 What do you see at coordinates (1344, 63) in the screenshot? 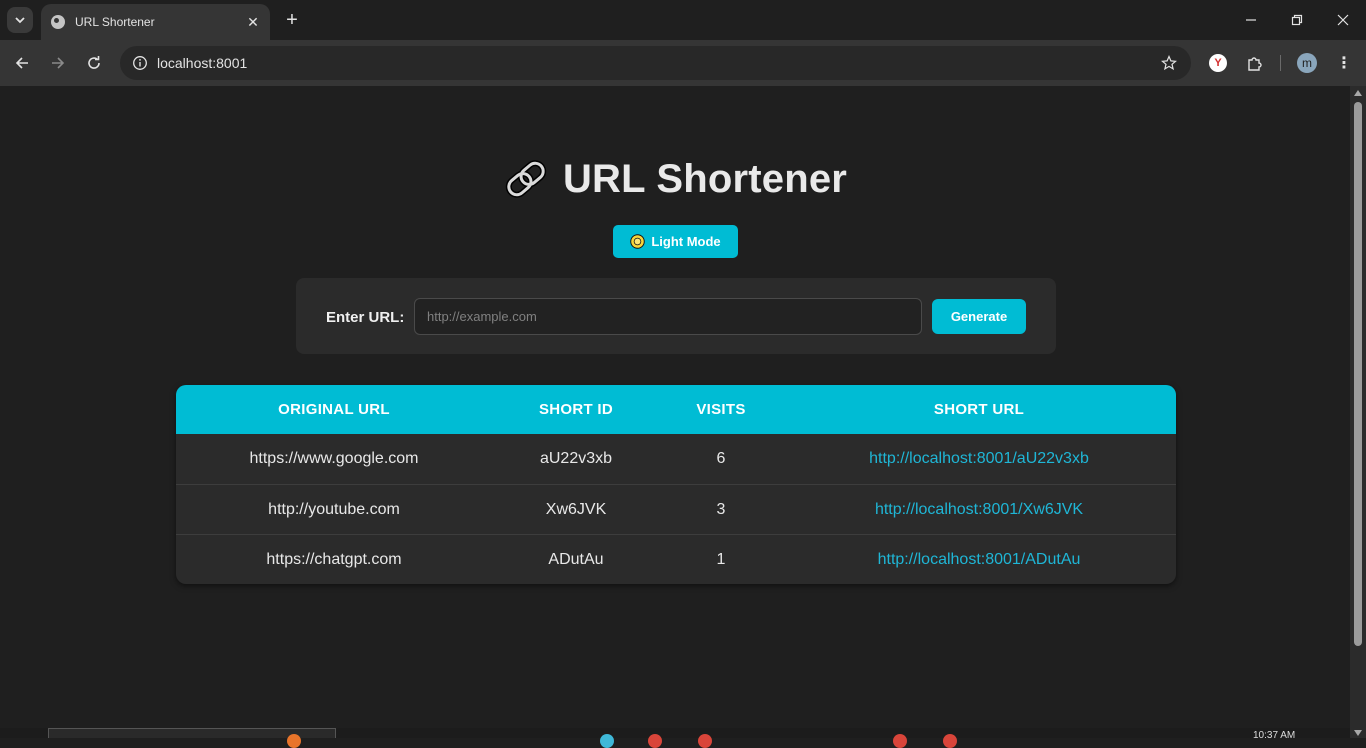
I see `browser-menu-icon: ⋮` at bounding box center [1344, 63].